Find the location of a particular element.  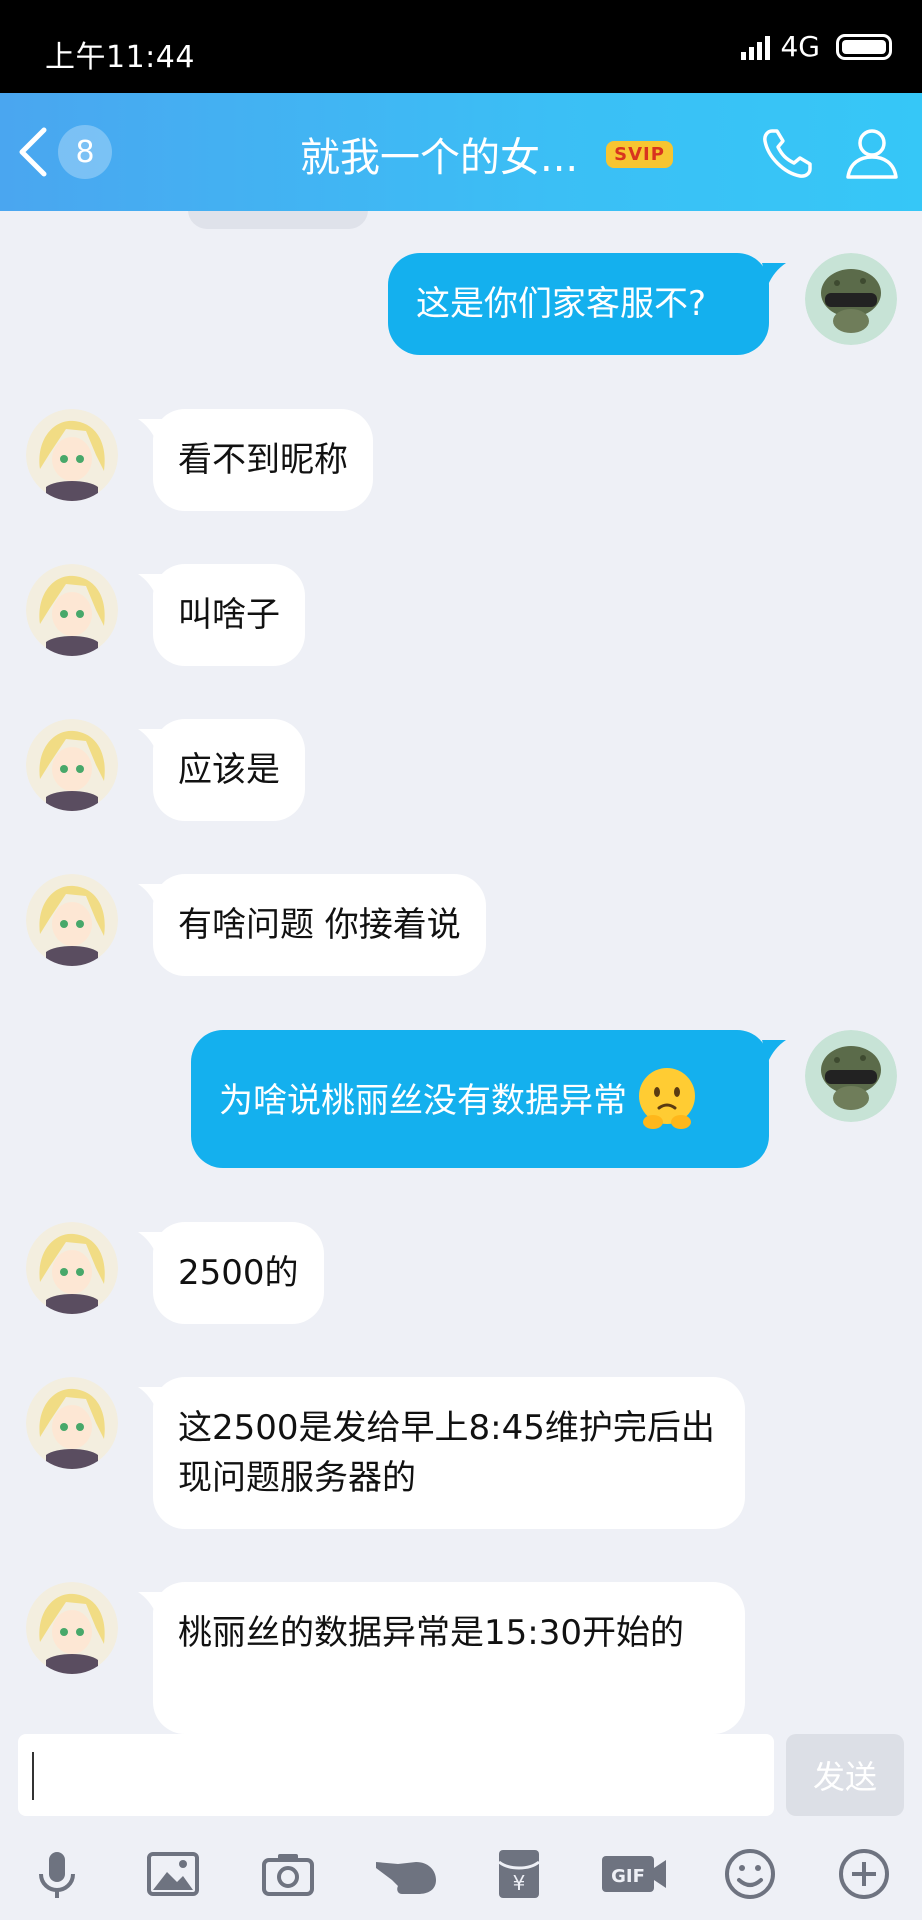

message-input is located at coordinates (396, 1775).